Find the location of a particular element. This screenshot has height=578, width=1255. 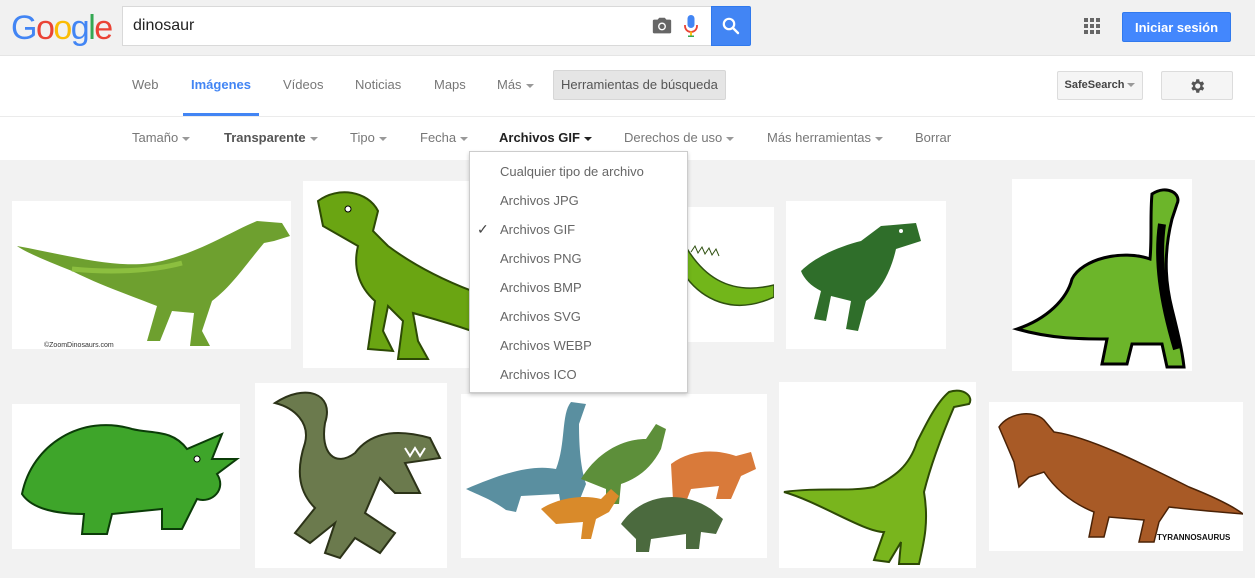

tool-more-tools-label: Más herramientas is located at coordinates (819, 137).